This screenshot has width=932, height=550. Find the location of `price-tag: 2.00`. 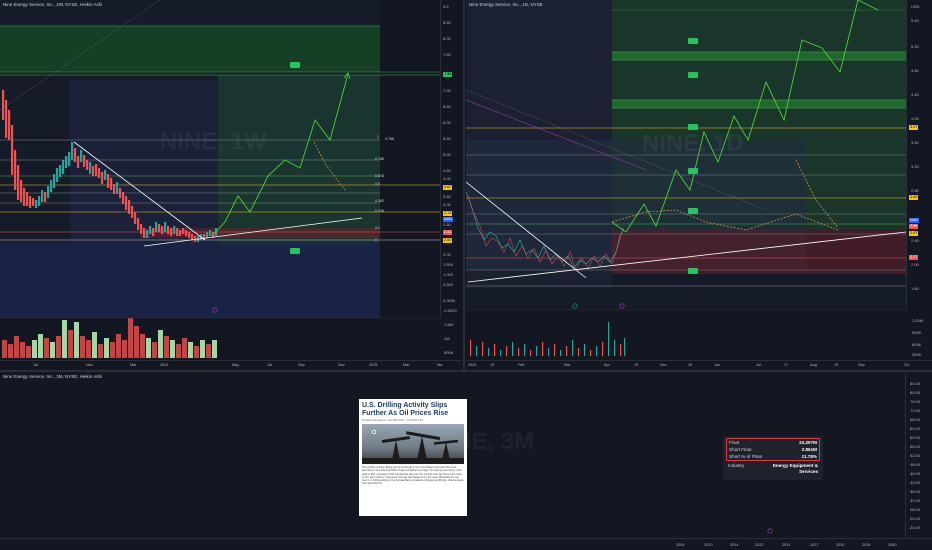

price-tag: 2.00 is located at coordinates (448, 240).